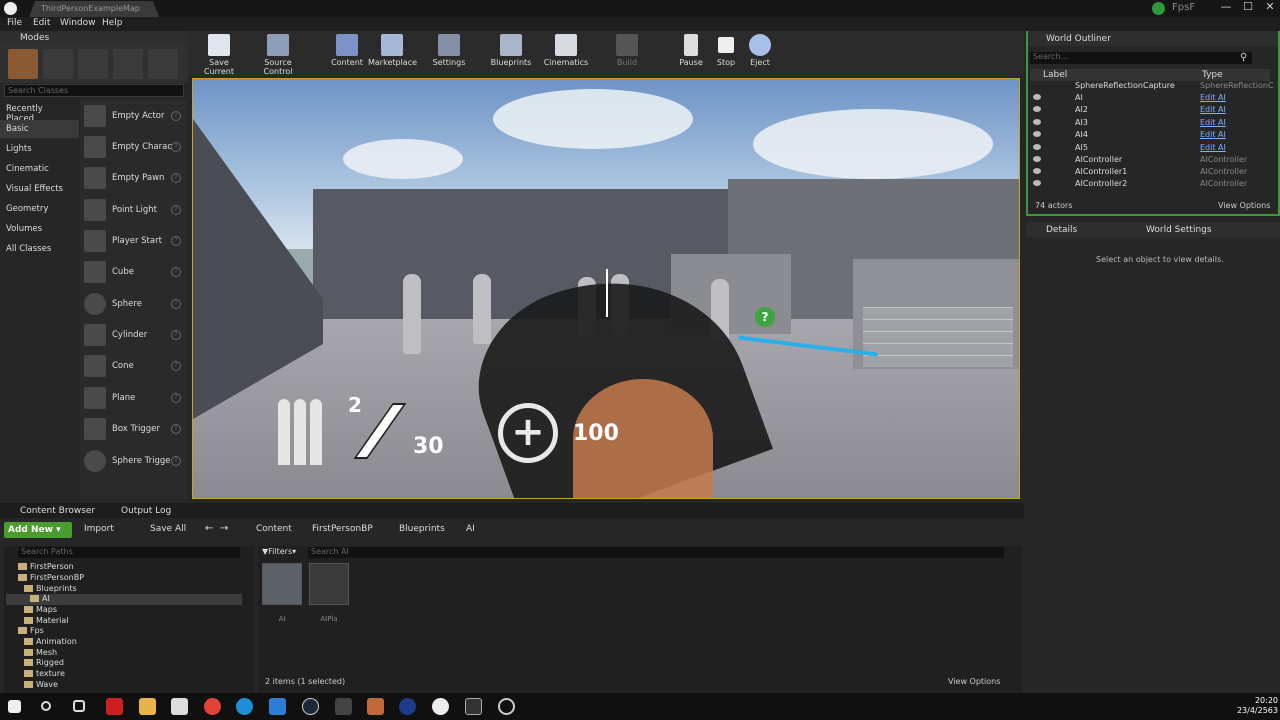  What do you see at coordinates (46, 567) in the screenshot?
I see `tree-item: FirstPerson` at bounding box center [46, 567].